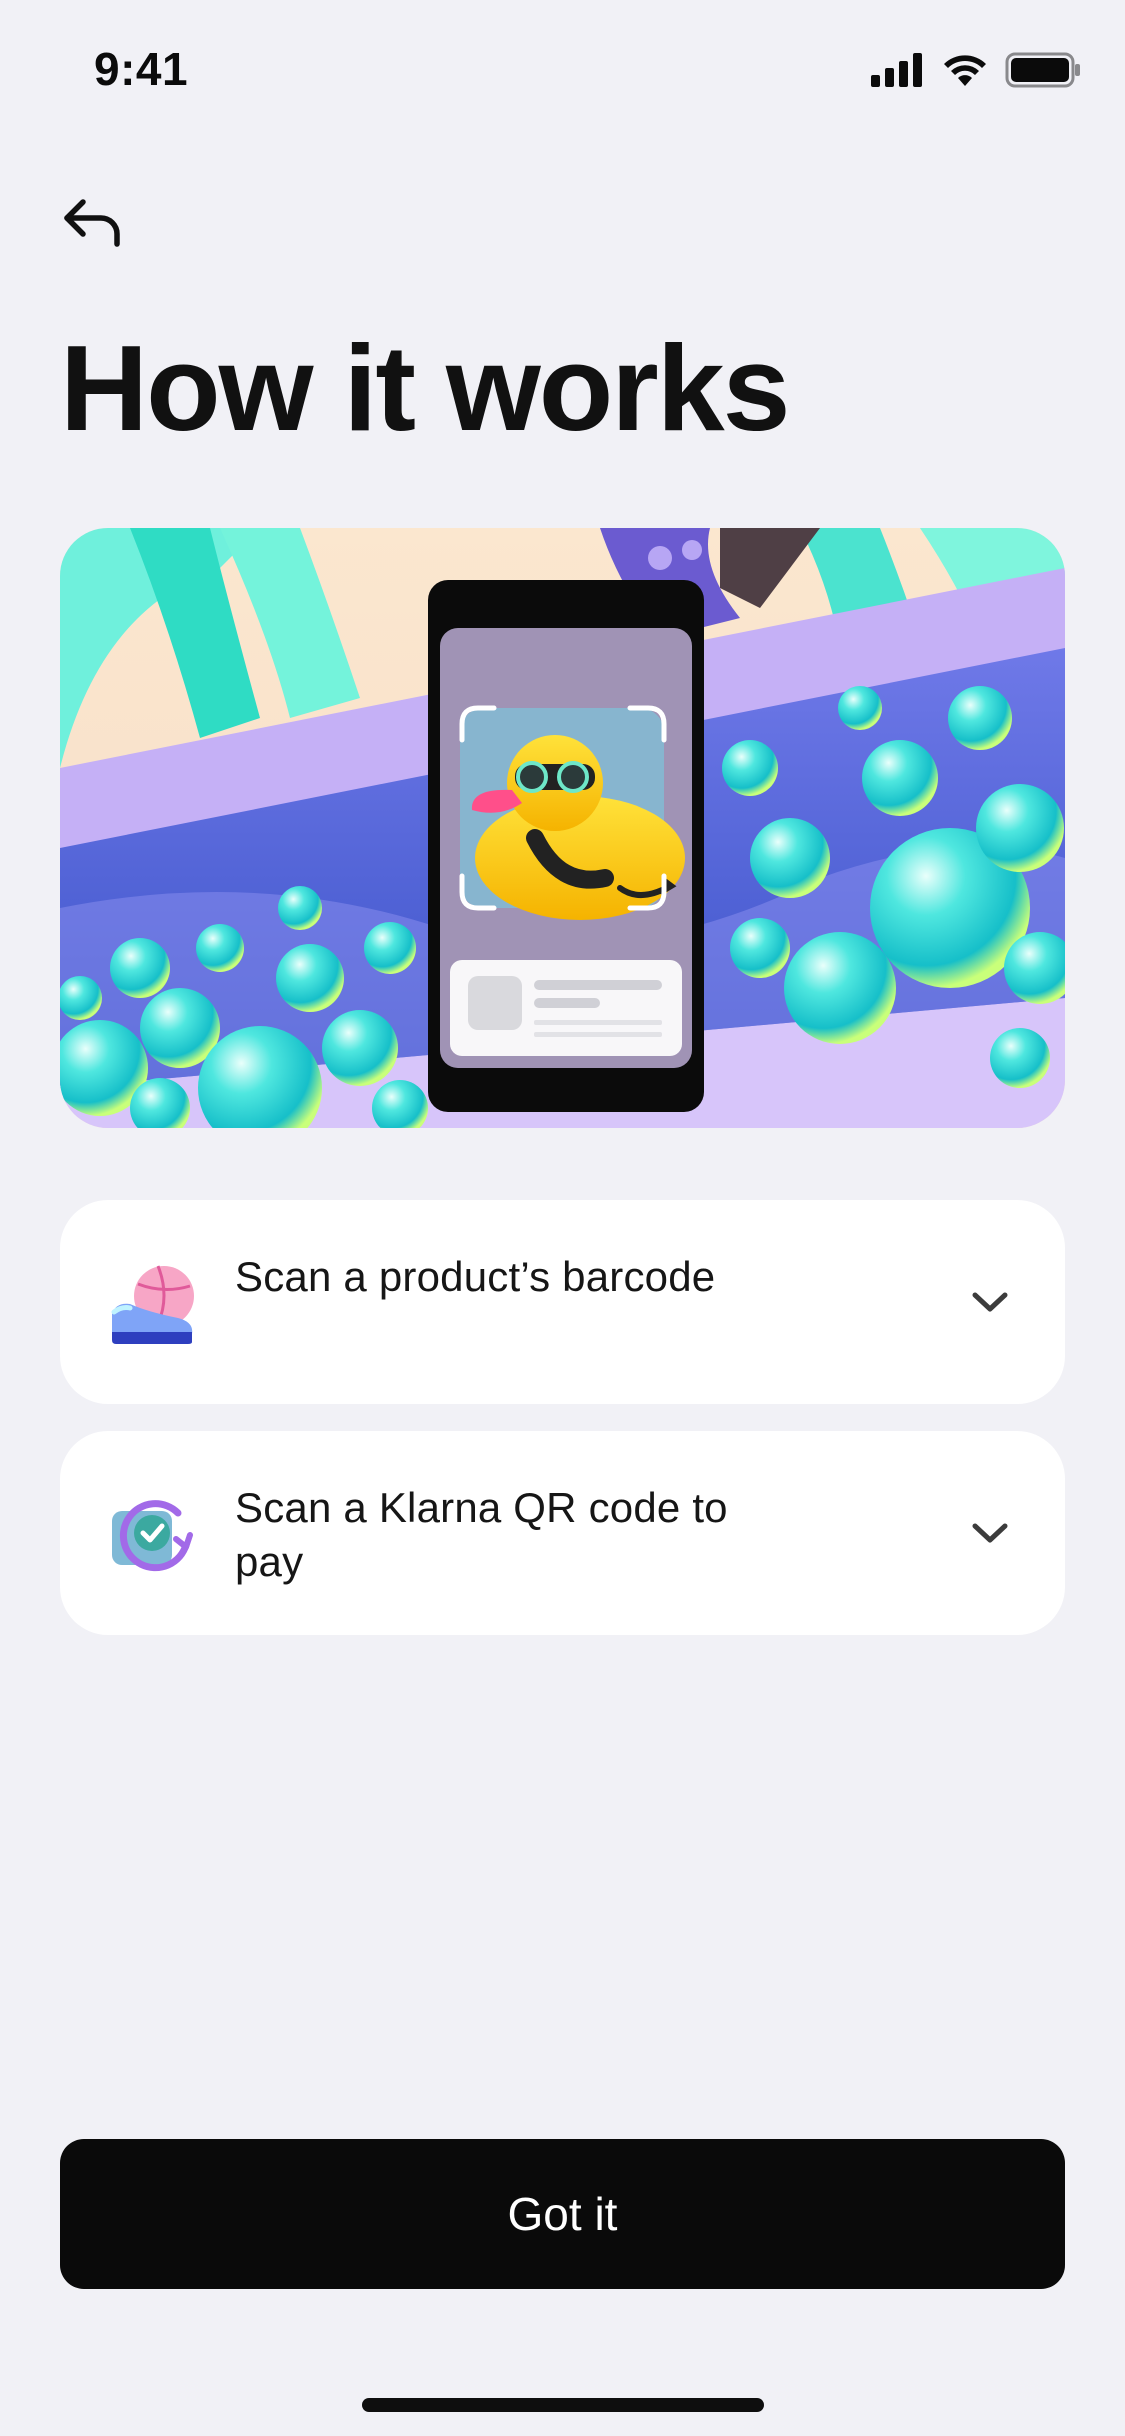 Image resolution: width=1125 pixels, height=2436 pixels. Describe the element at coordinates (425, 388) in the screenshot. I see `page-title: How it works` at that location.